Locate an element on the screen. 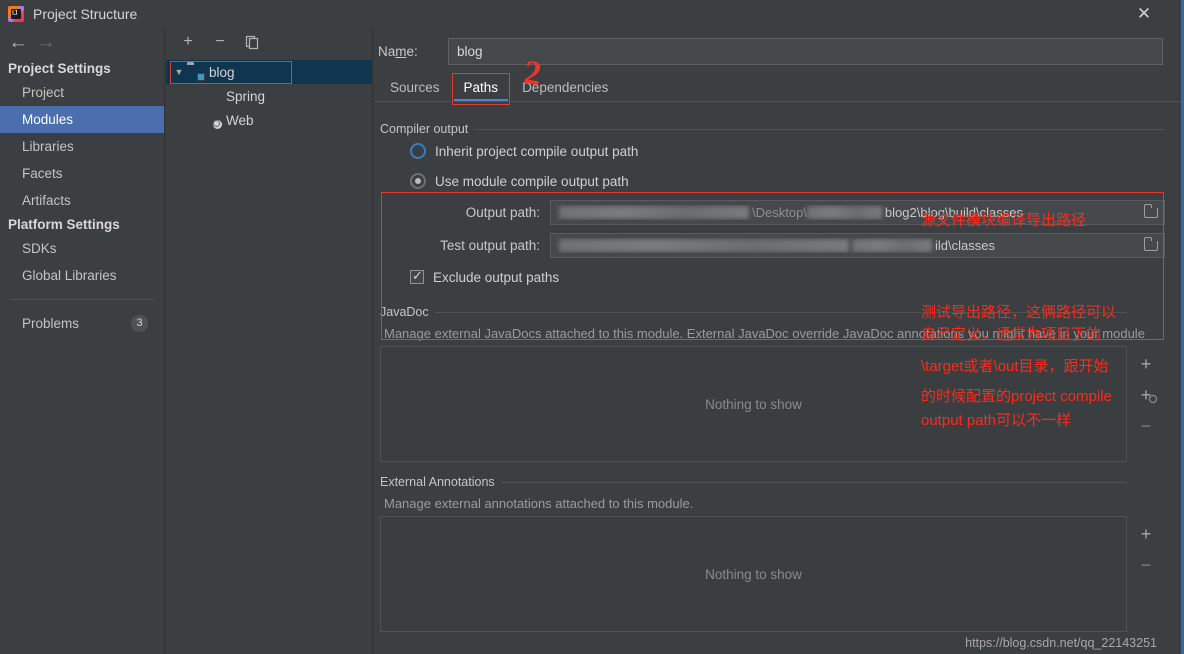  test-output-path-label: Test output path: is located at coordinates (490, 245).